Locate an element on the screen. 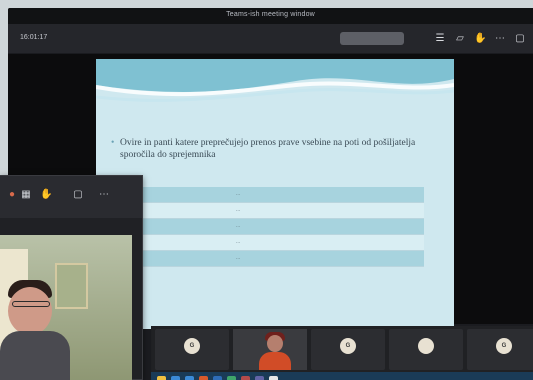  excel-icon is located at coordinates (231, 378).